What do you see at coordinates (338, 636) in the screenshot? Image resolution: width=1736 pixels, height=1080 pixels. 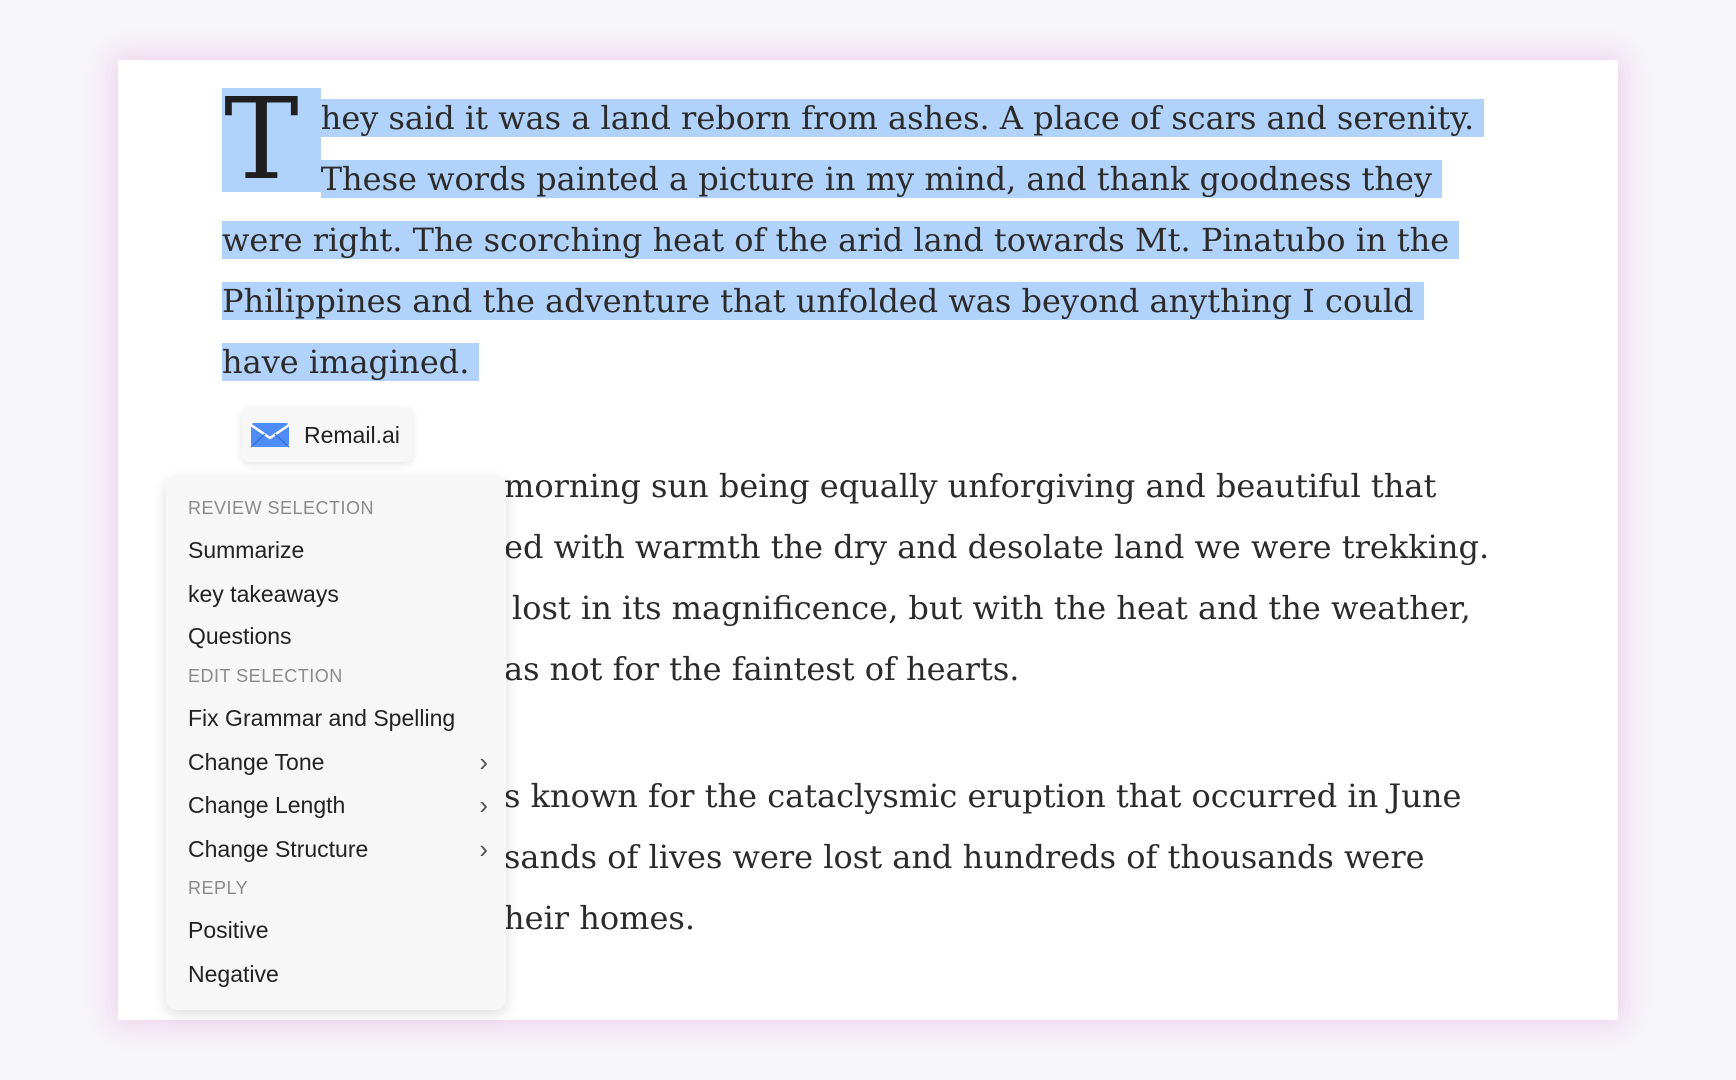 I see `questions-menu-item: Questions` at bounding box center [338, 636].